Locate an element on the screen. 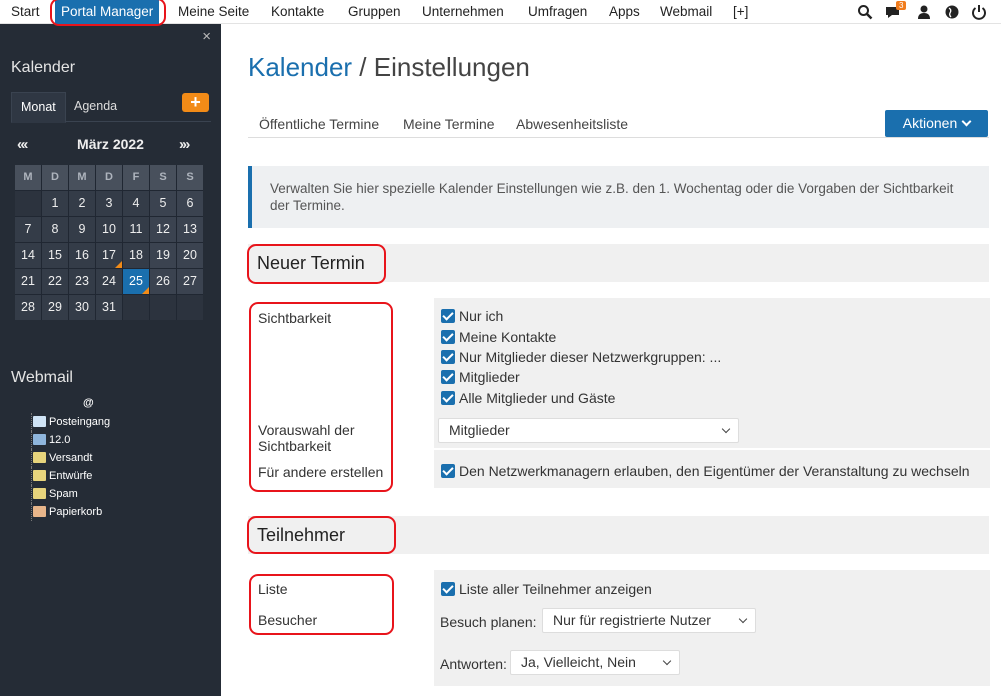 This screenshot has width=1001, height=696. label-preselect-visibility: Vorauswahl der Sichtbarkeit is located at coordinates (306, 438).